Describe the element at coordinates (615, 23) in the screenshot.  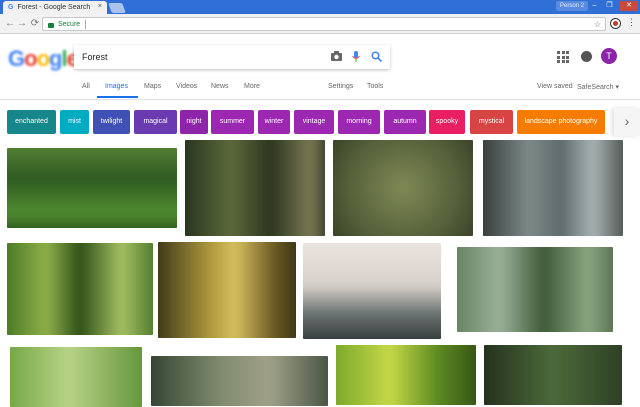
I see `extension-icon` at that location.